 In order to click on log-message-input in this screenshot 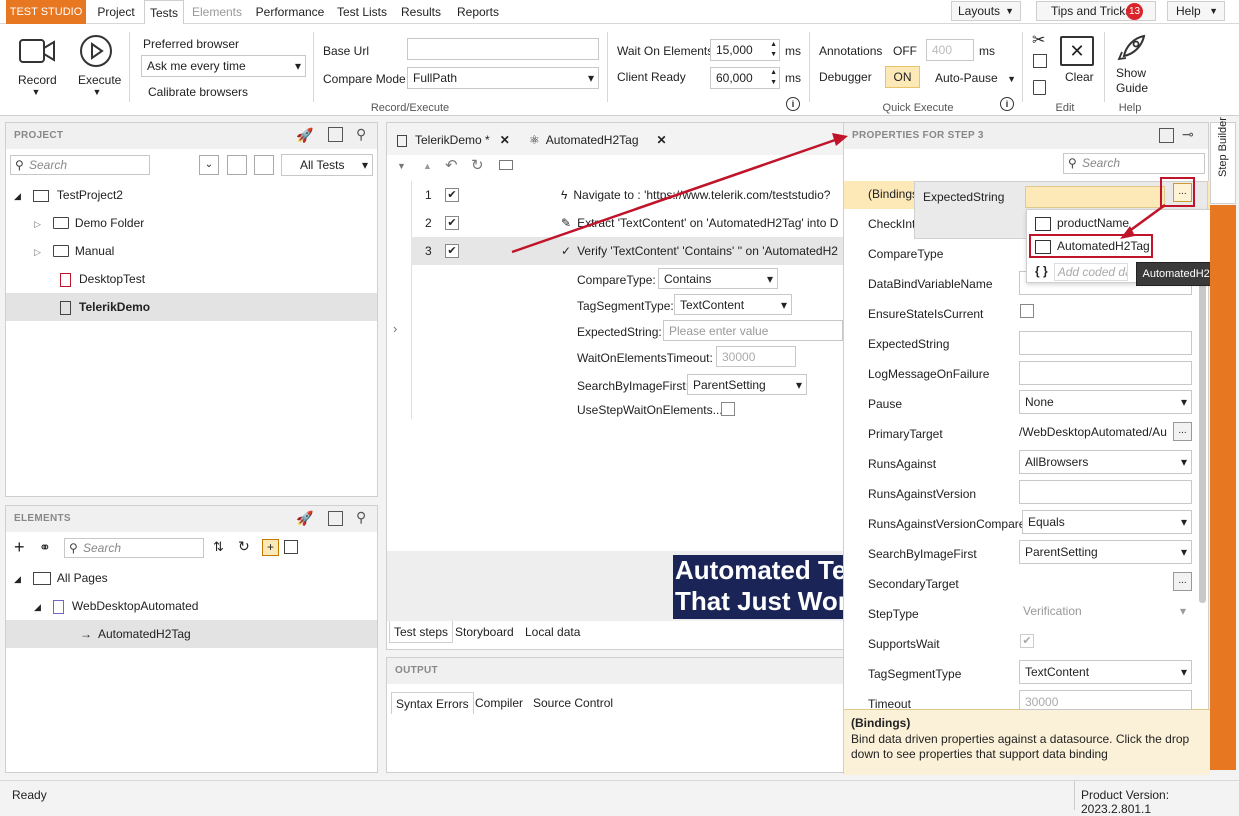, I will do `click(1105, 373)`.